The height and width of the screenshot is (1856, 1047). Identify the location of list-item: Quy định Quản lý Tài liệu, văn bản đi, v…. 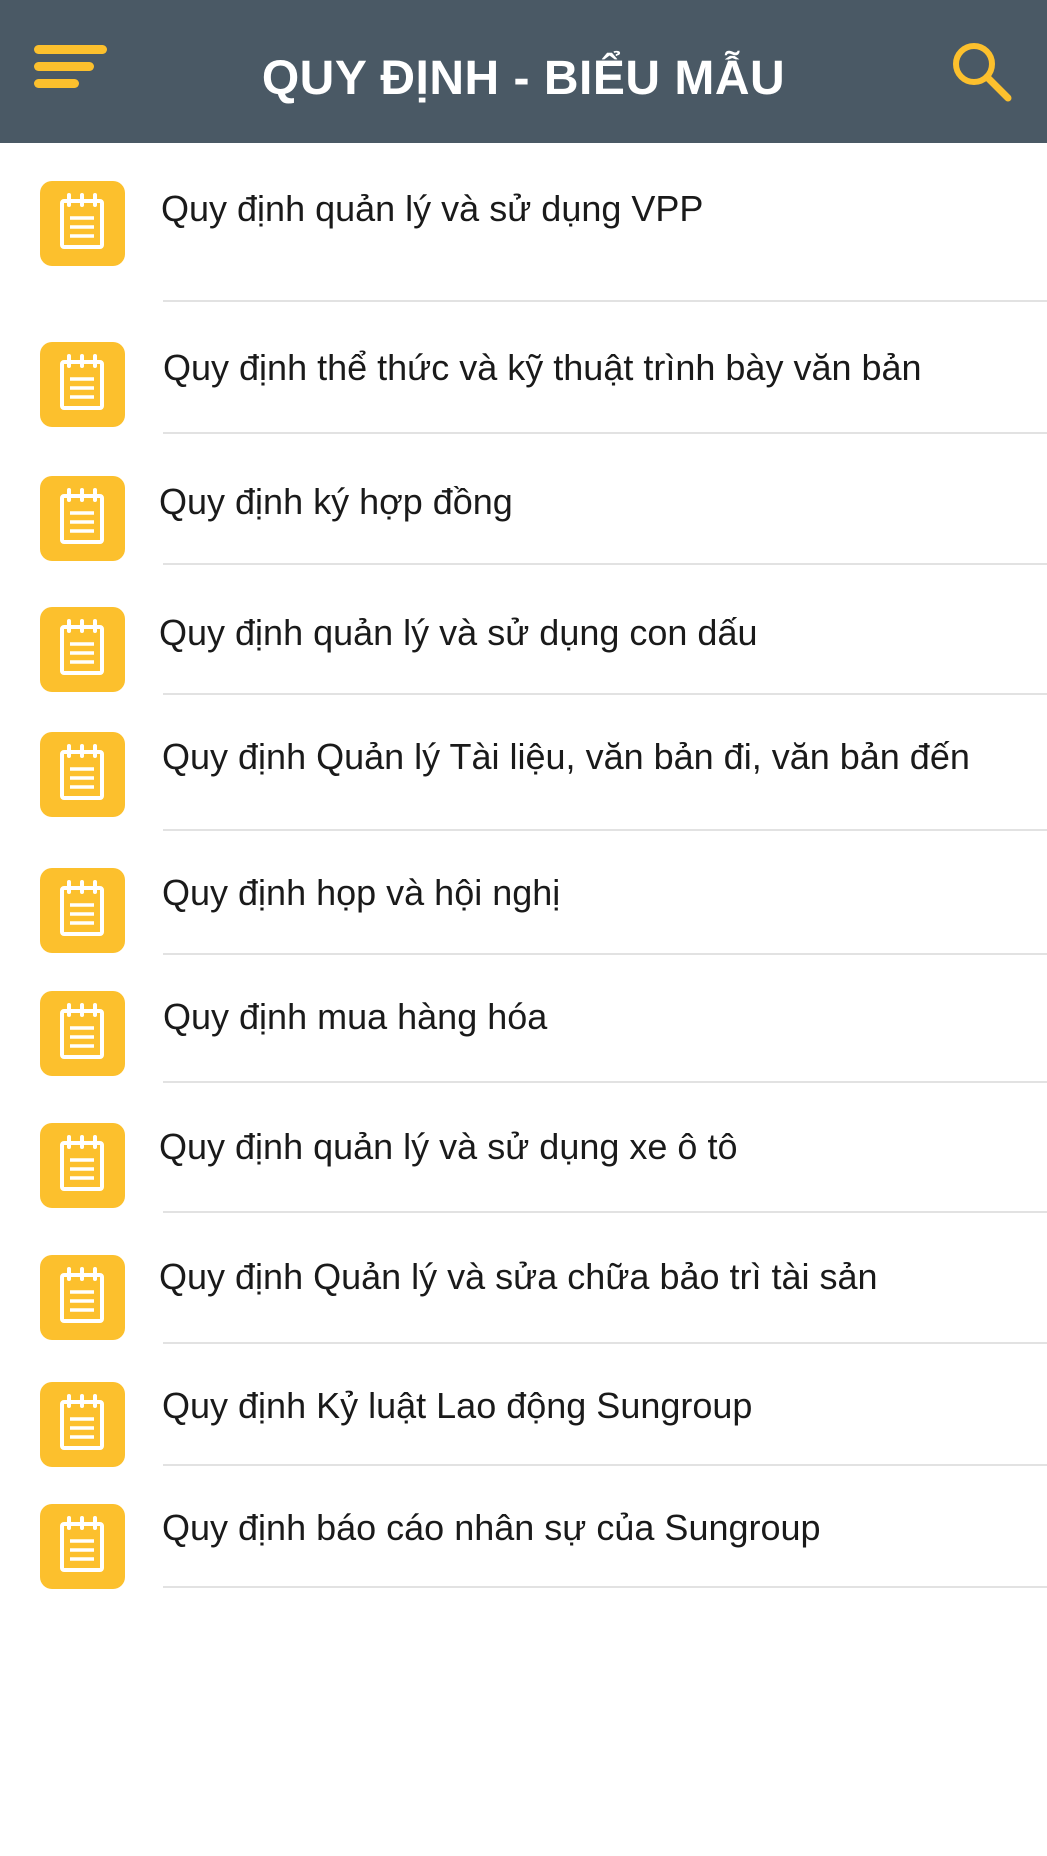
(523, 763).